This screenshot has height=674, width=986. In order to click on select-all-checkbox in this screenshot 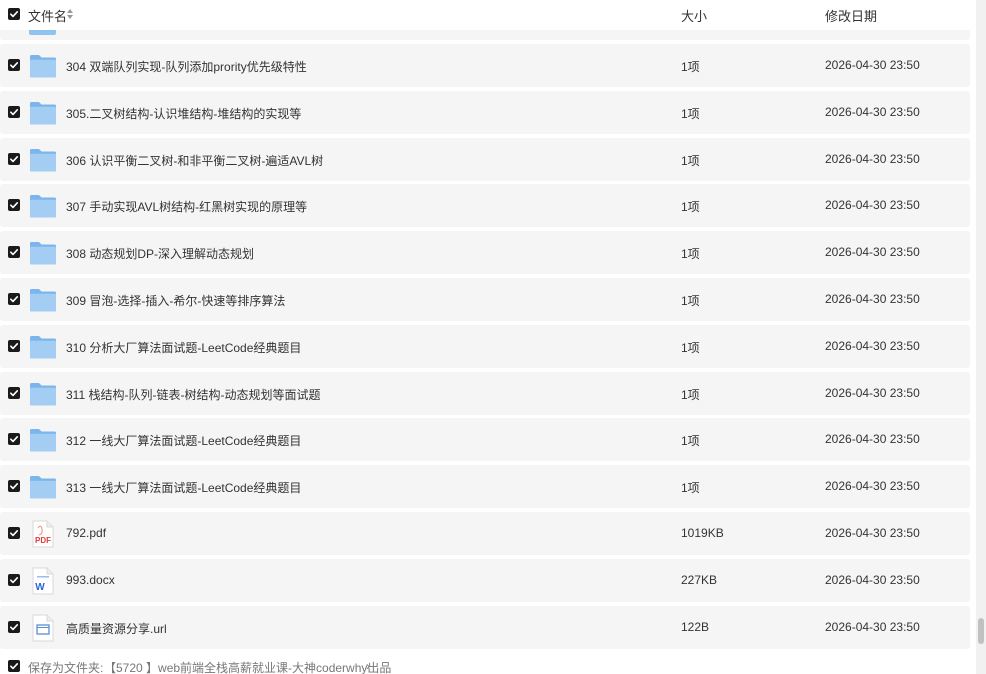, I will do `click(14, 14)`.